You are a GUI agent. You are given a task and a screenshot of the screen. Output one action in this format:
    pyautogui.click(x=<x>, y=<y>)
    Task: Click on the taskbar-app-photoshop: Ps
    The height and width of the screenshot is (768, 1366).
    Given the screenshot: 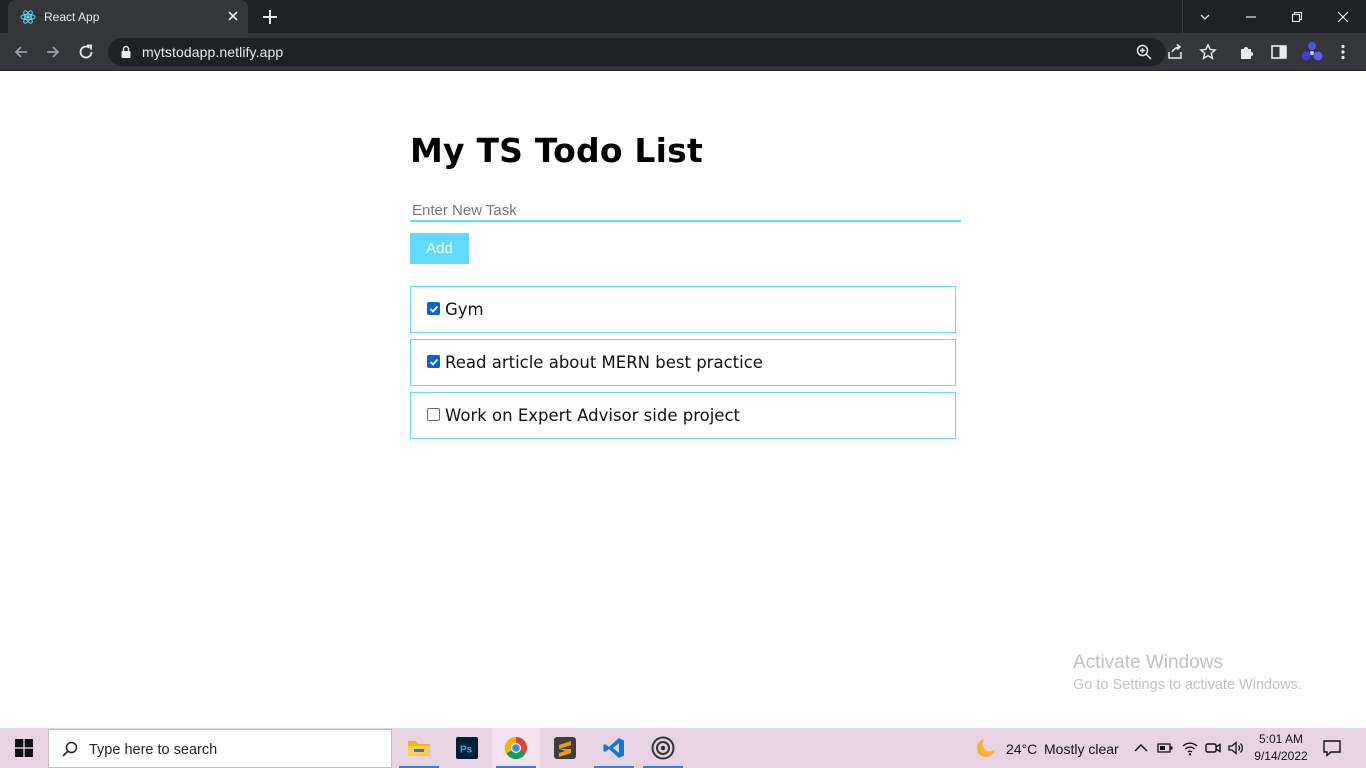 What is the action you would take?
    pyautogui.click(x=467, y=748)
    